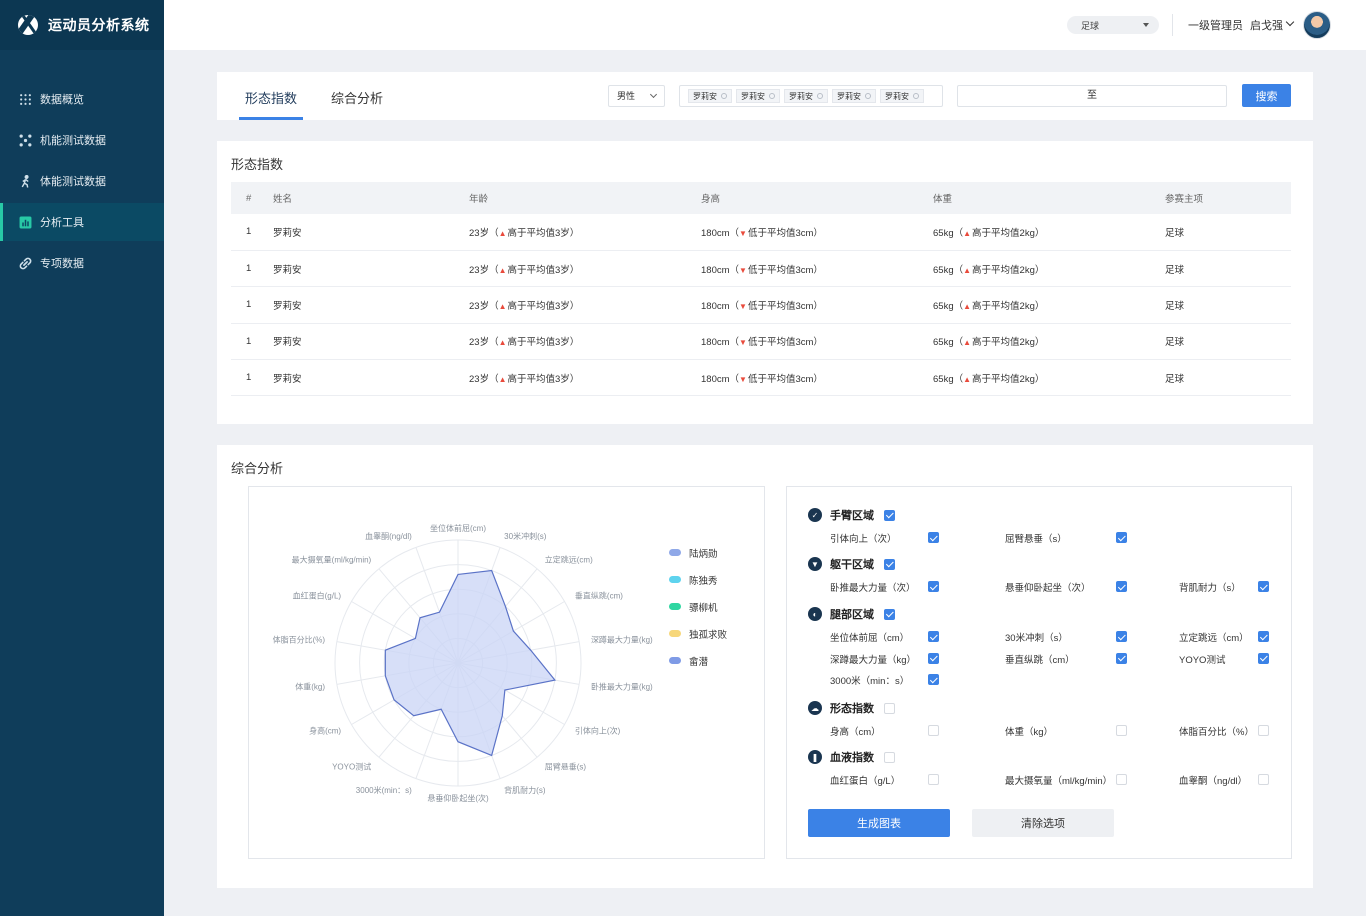  What do you see at coordinates (879, 823) in the screenshot?
I see `generate-chart-button: 生成图表` at bounding box center [879, 823].